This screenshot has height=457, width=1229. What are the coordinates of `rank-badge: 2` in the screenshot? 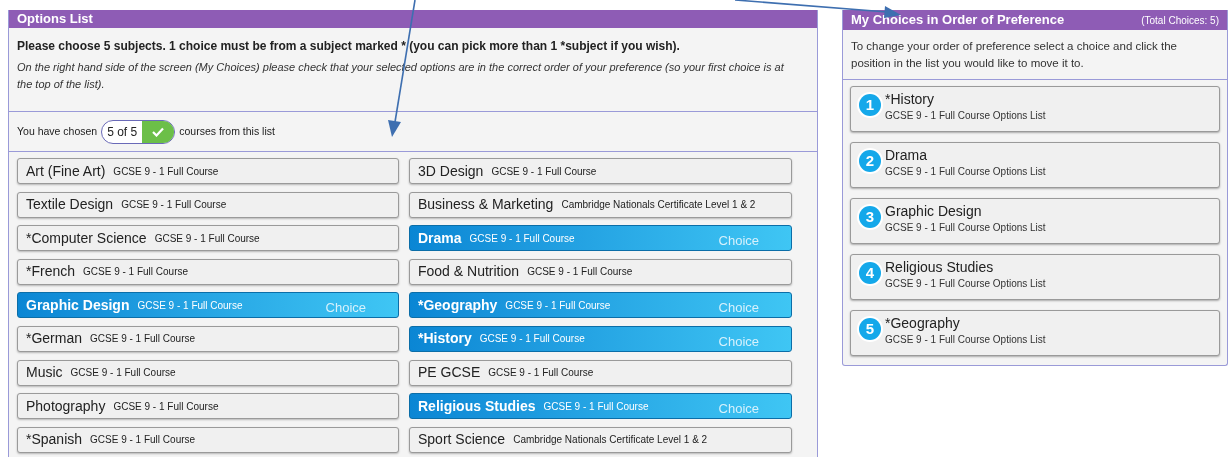 It's located at (870, 161).